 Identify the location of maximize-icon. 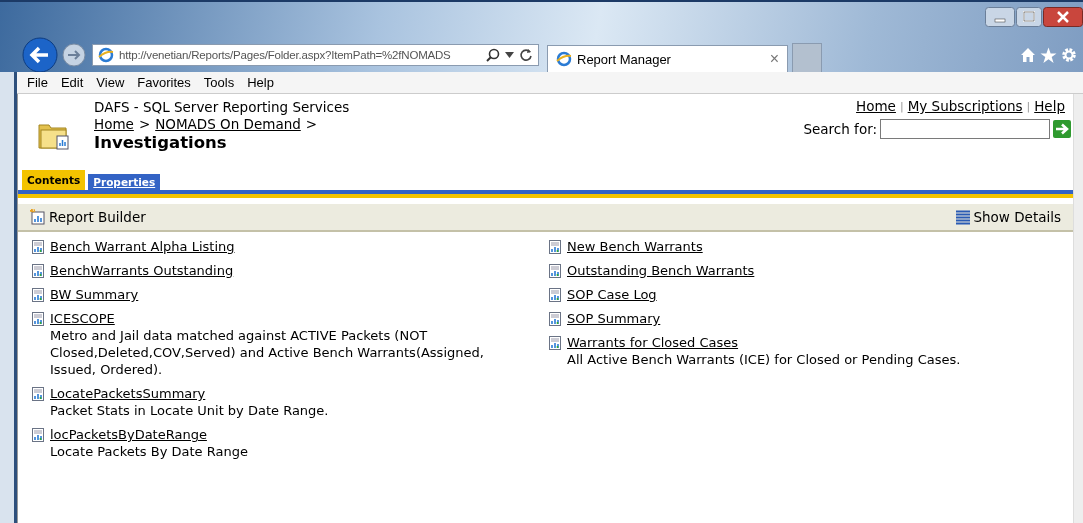
(1029, 17).